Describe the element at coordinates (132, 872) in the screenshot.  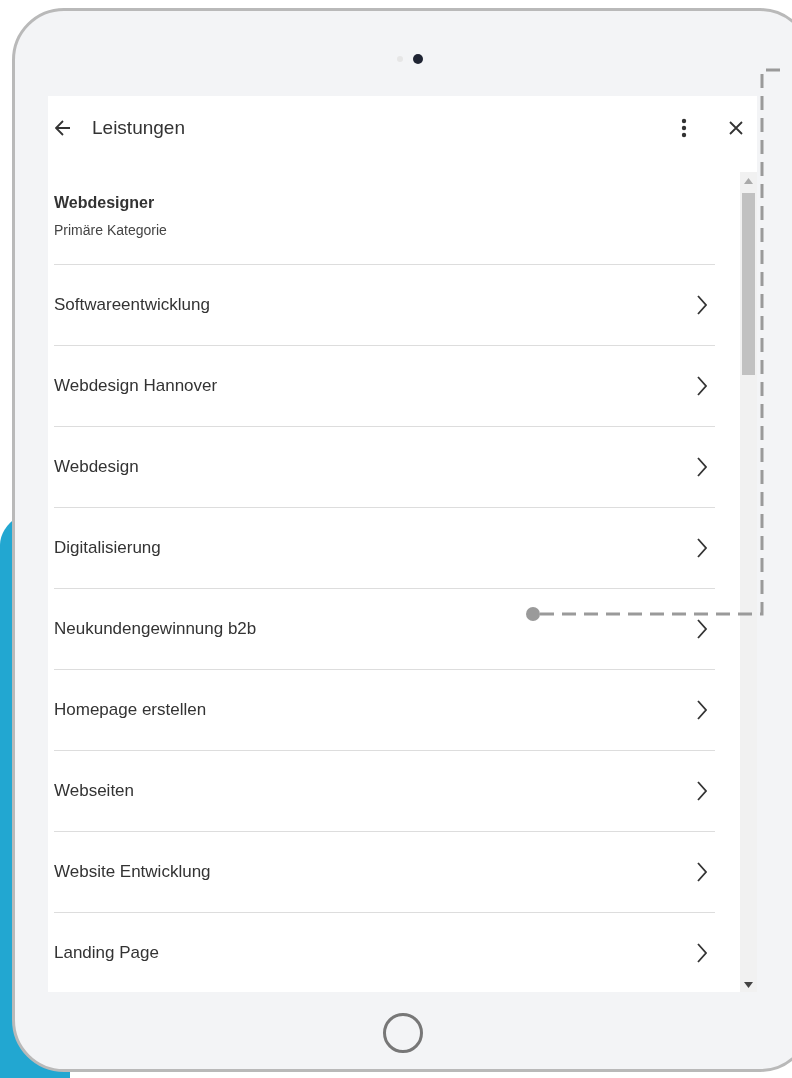
I see `service-label: Website Entwicklung` at that location.